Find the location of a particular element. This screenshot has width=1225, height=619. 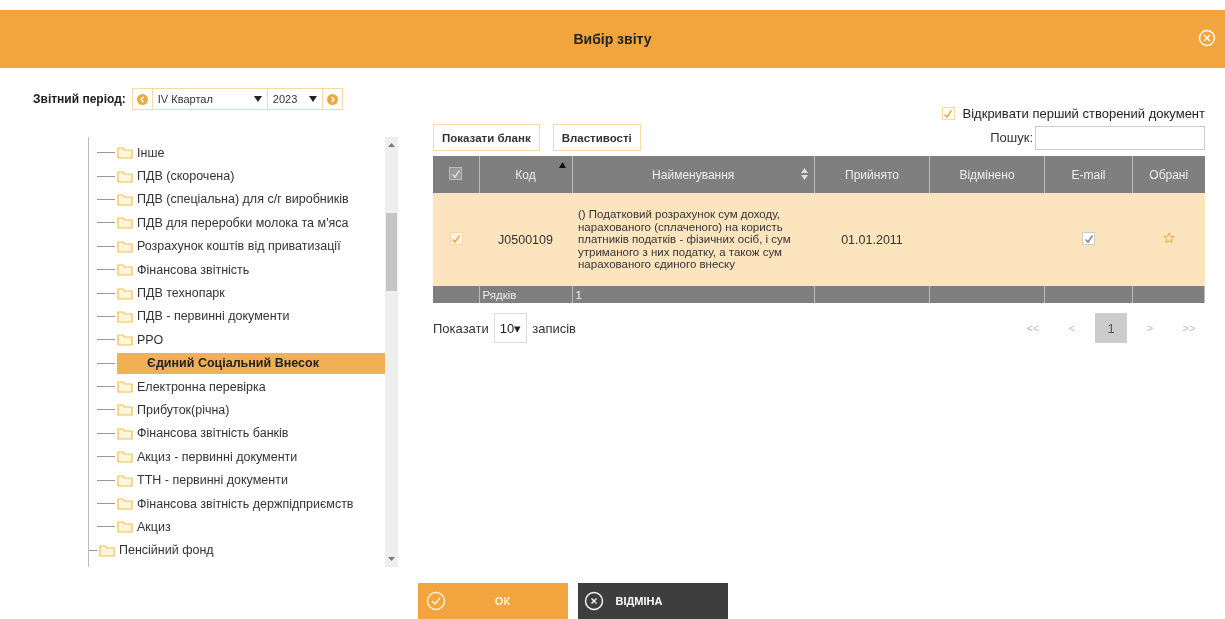

tree-item: Електронна перевірка is located at coordinates (193, 387).